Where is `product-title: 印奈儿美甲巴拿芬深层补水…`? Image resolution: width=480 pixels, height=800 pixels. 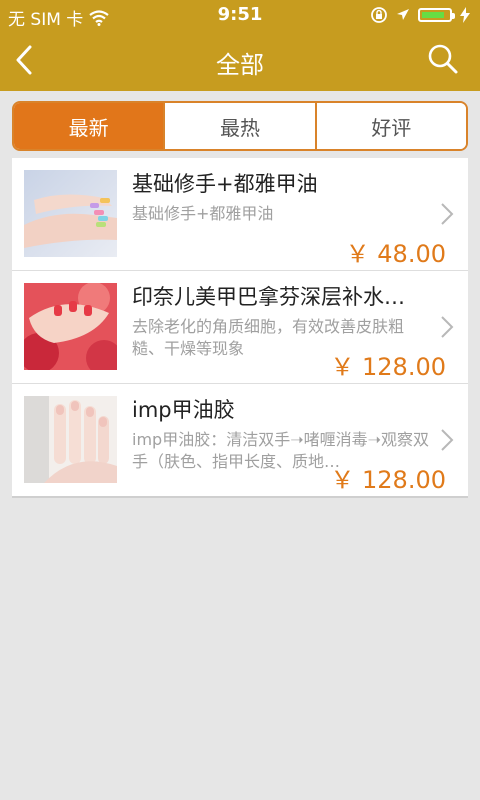
product-title: 印奈儿美甲巴拿芬深层补水… is located at coordinates (268, 297).